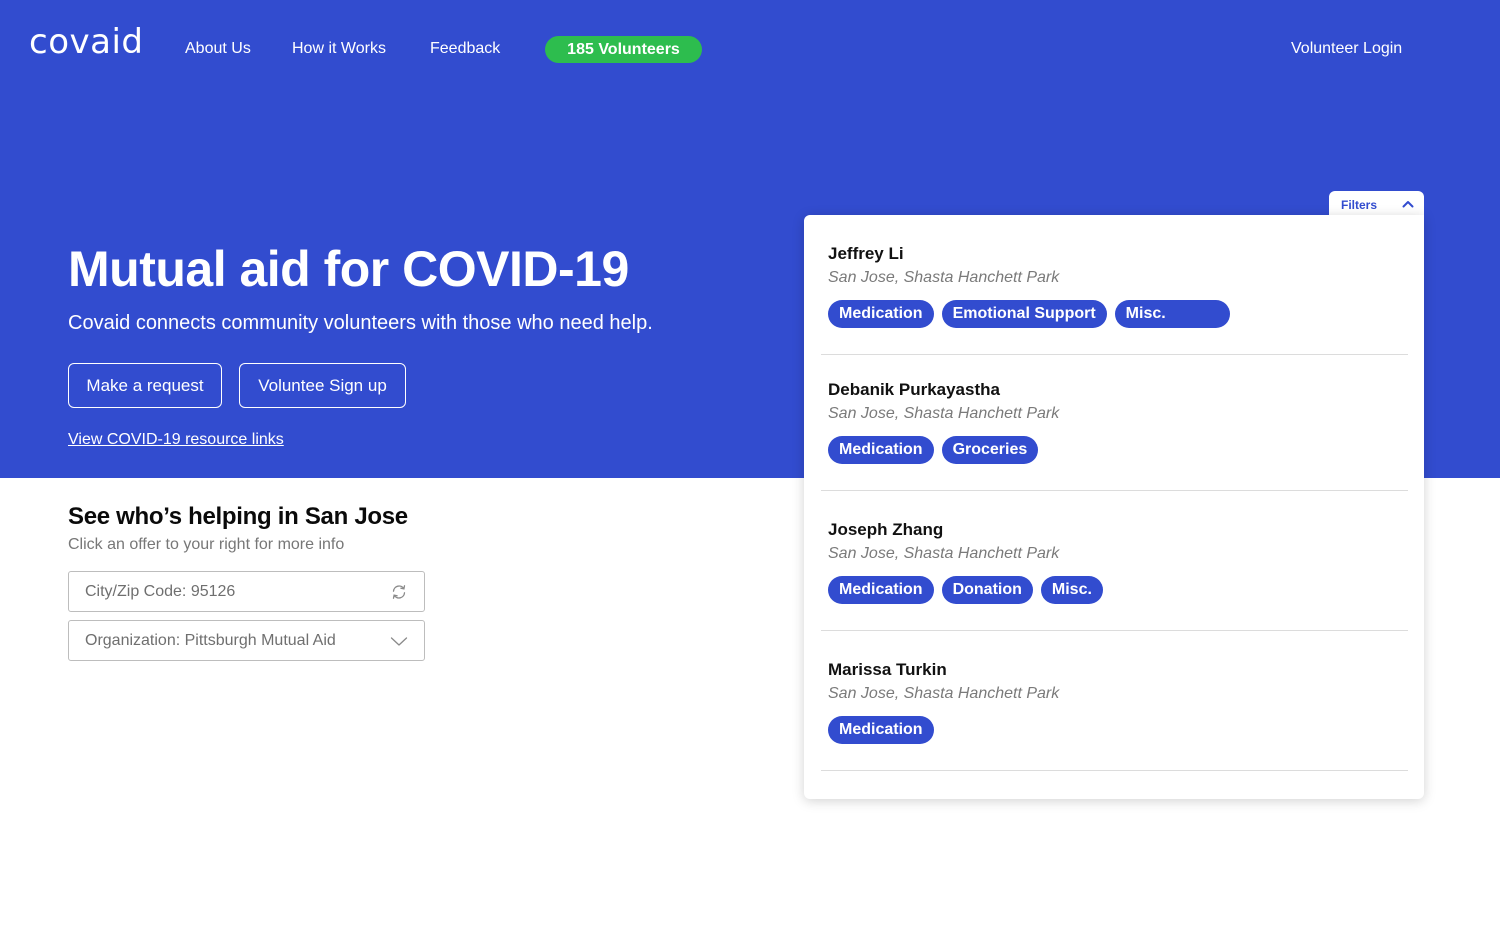 This screenshot has height=930, width=1500. What do you see at coordinates (218, 49) in the screenshot?
I see `nav-about-us: About Us` at bounding box center [218, 49].